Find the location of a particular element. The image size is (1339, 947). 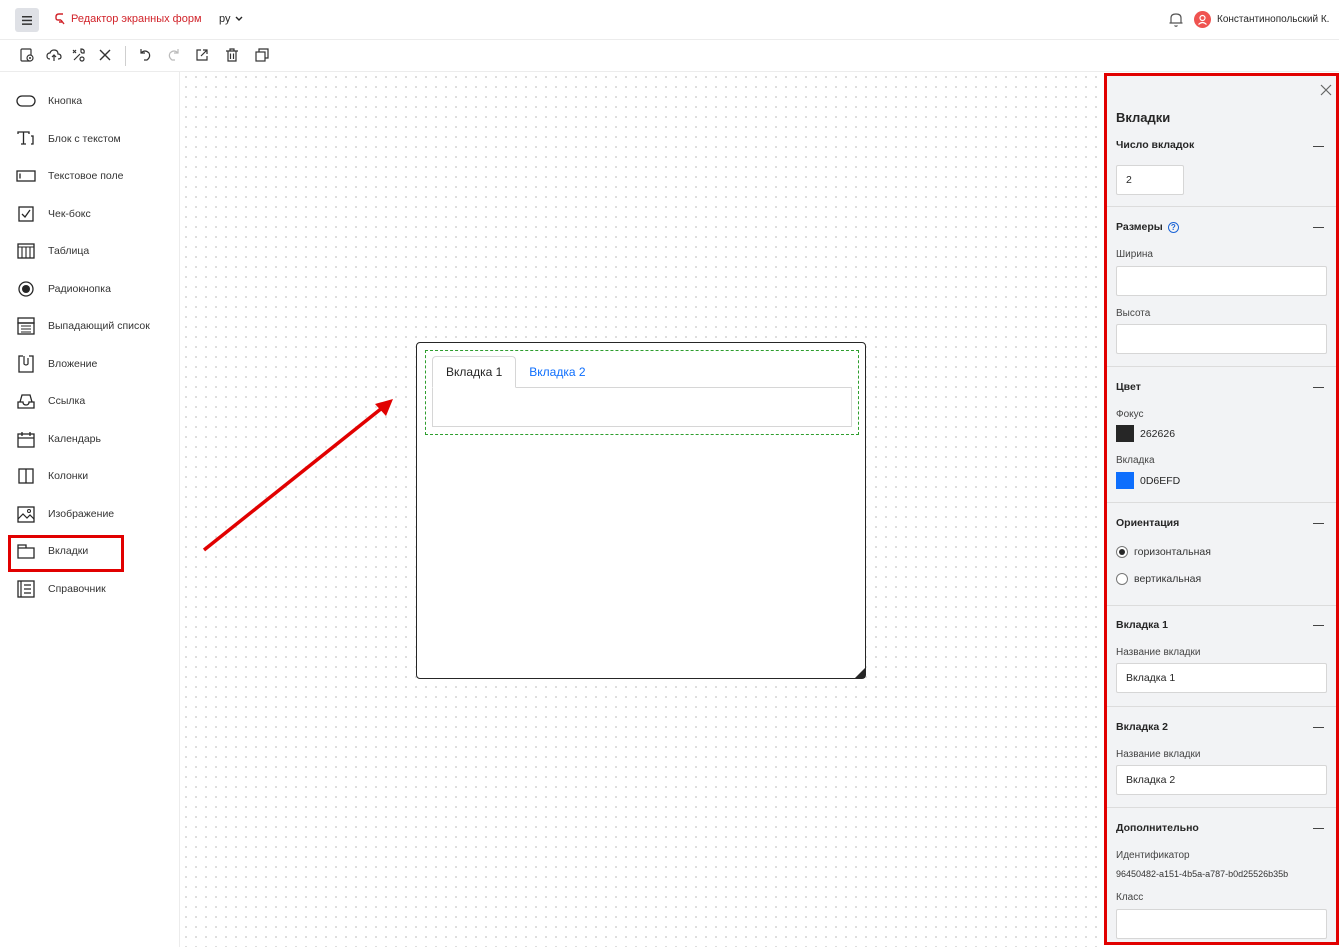

focus-color-swatch is located at coordinates (1125, 433).